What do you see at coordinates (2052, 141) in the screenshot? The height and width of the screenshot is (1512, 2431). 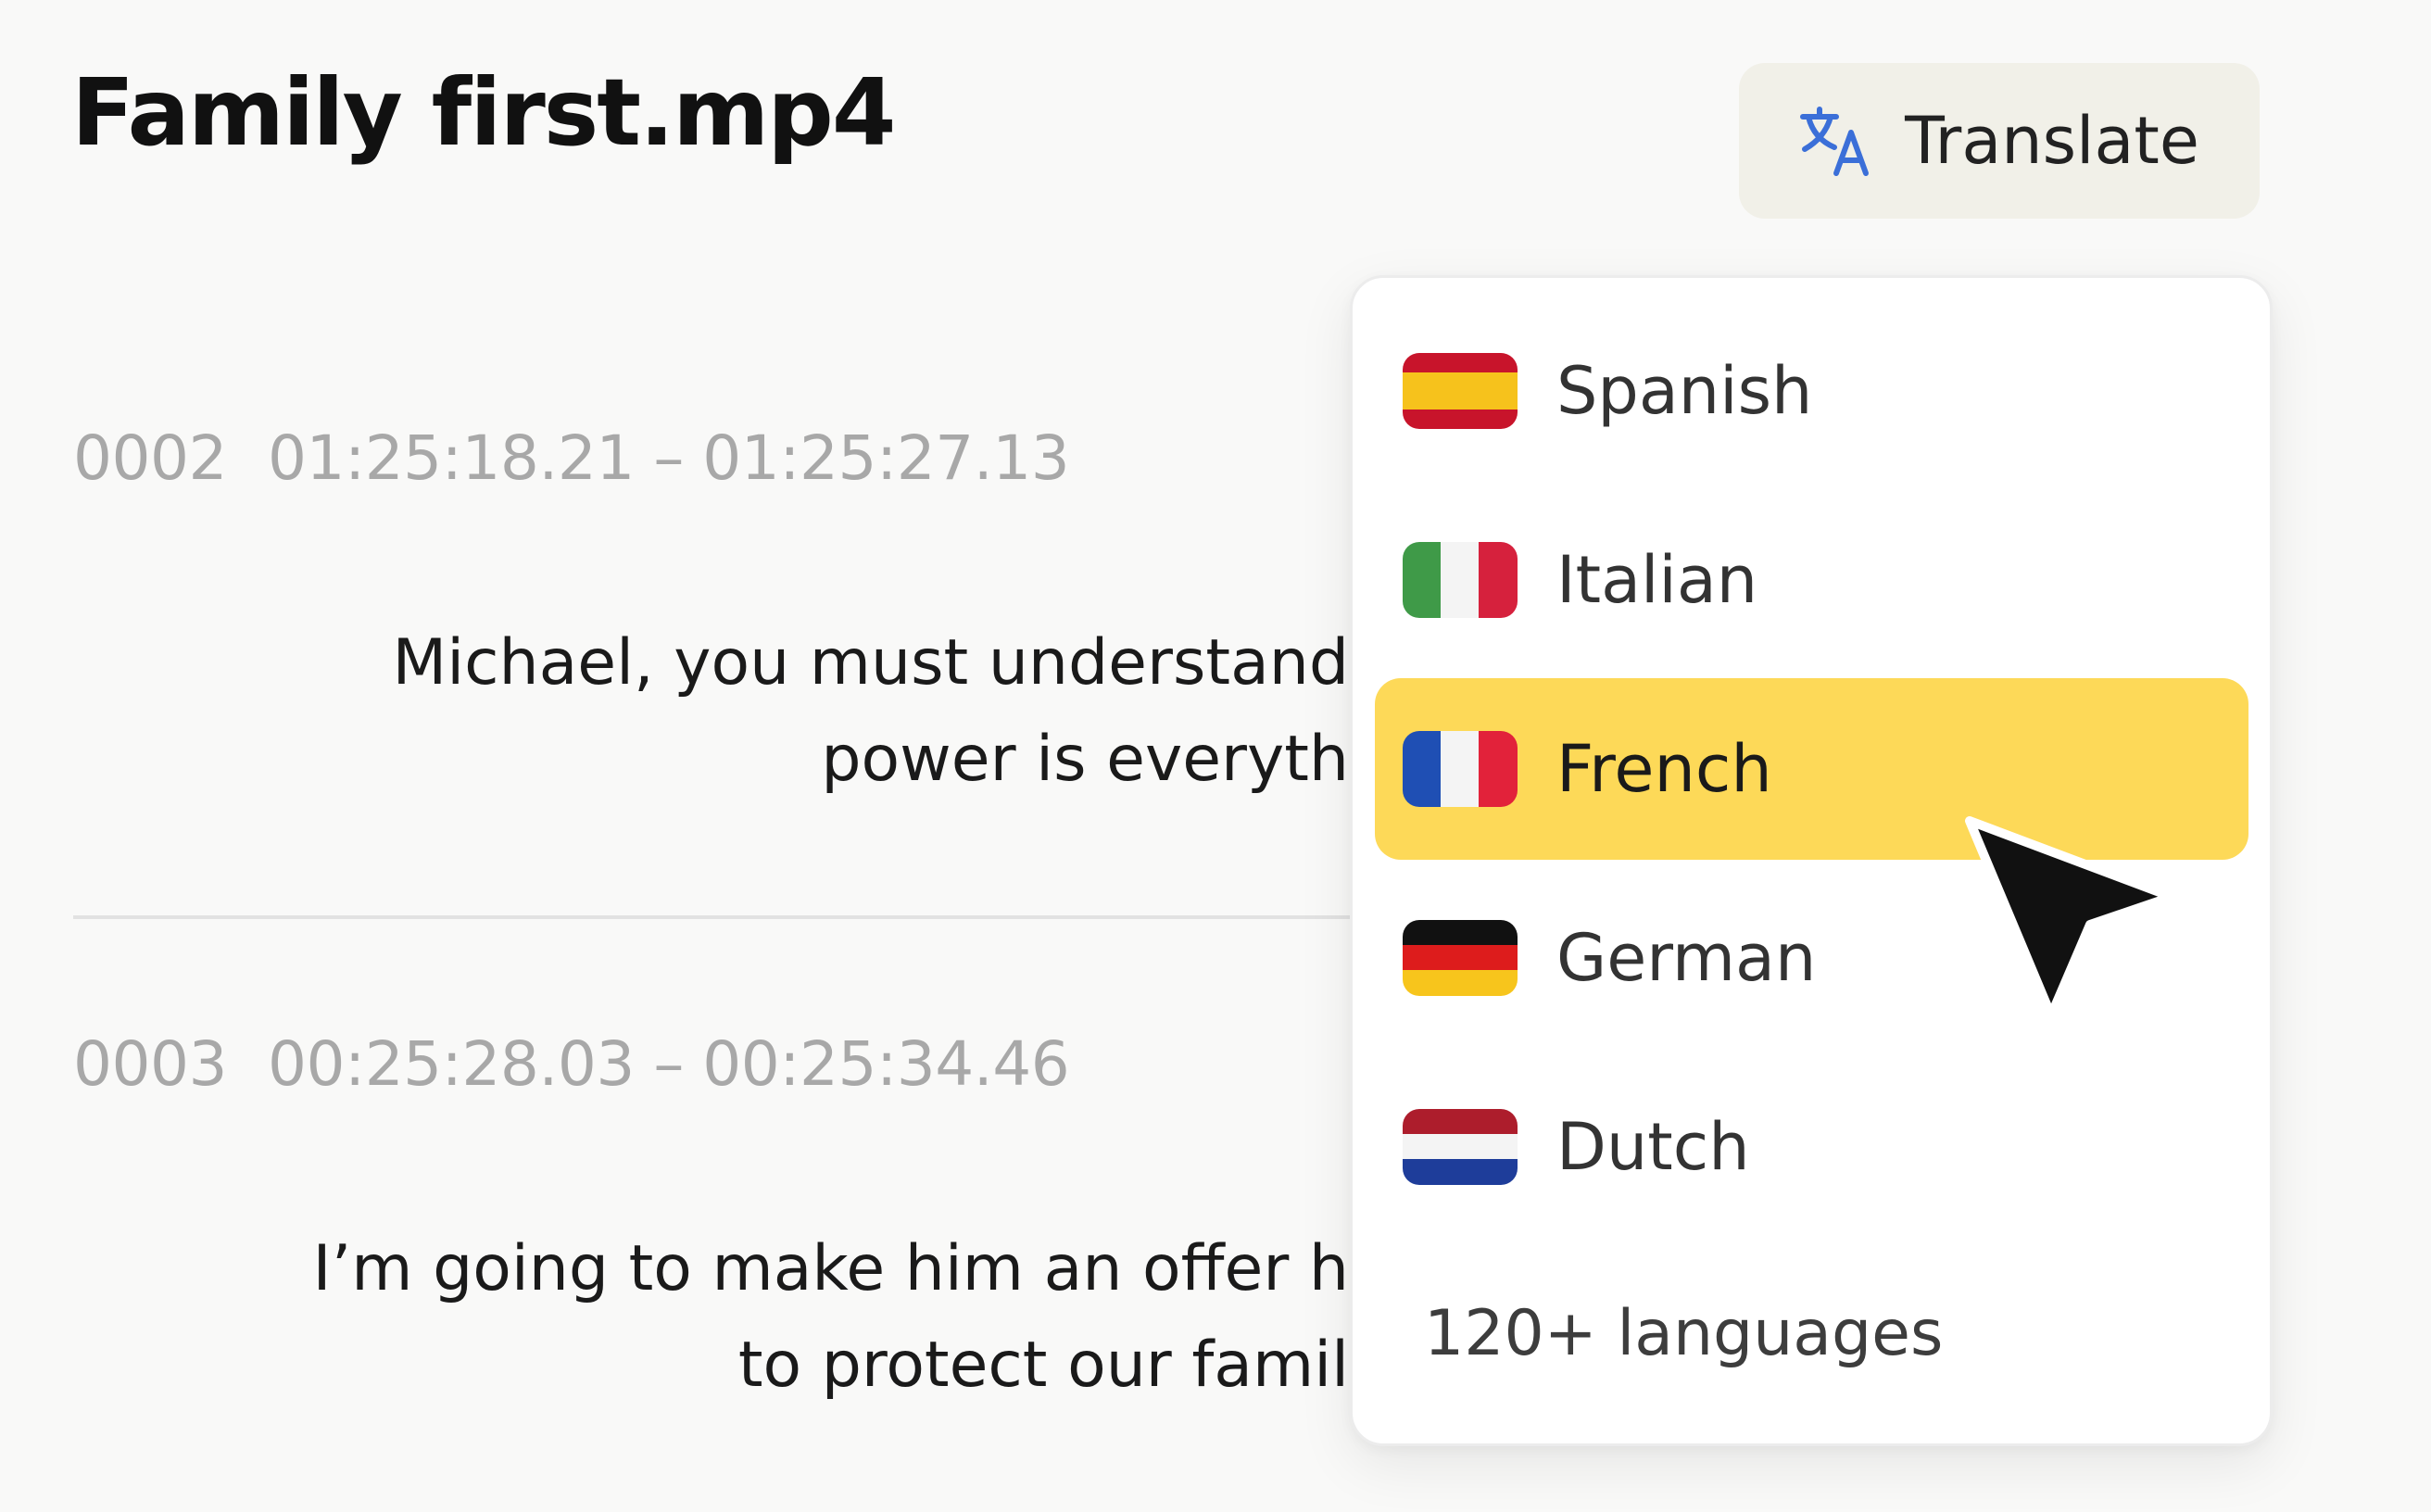 I see `translate-button-label: Translate` at bounding box center [2052, 141].